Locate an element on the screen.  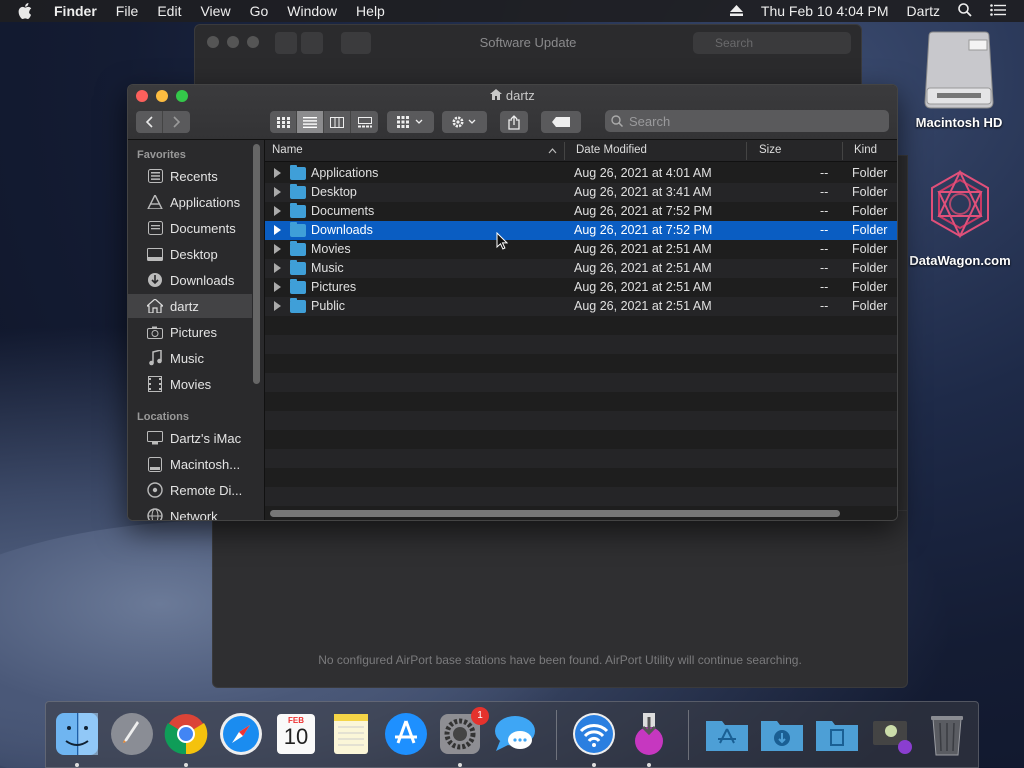
group-by-icon is located at coordinates (409, 122).